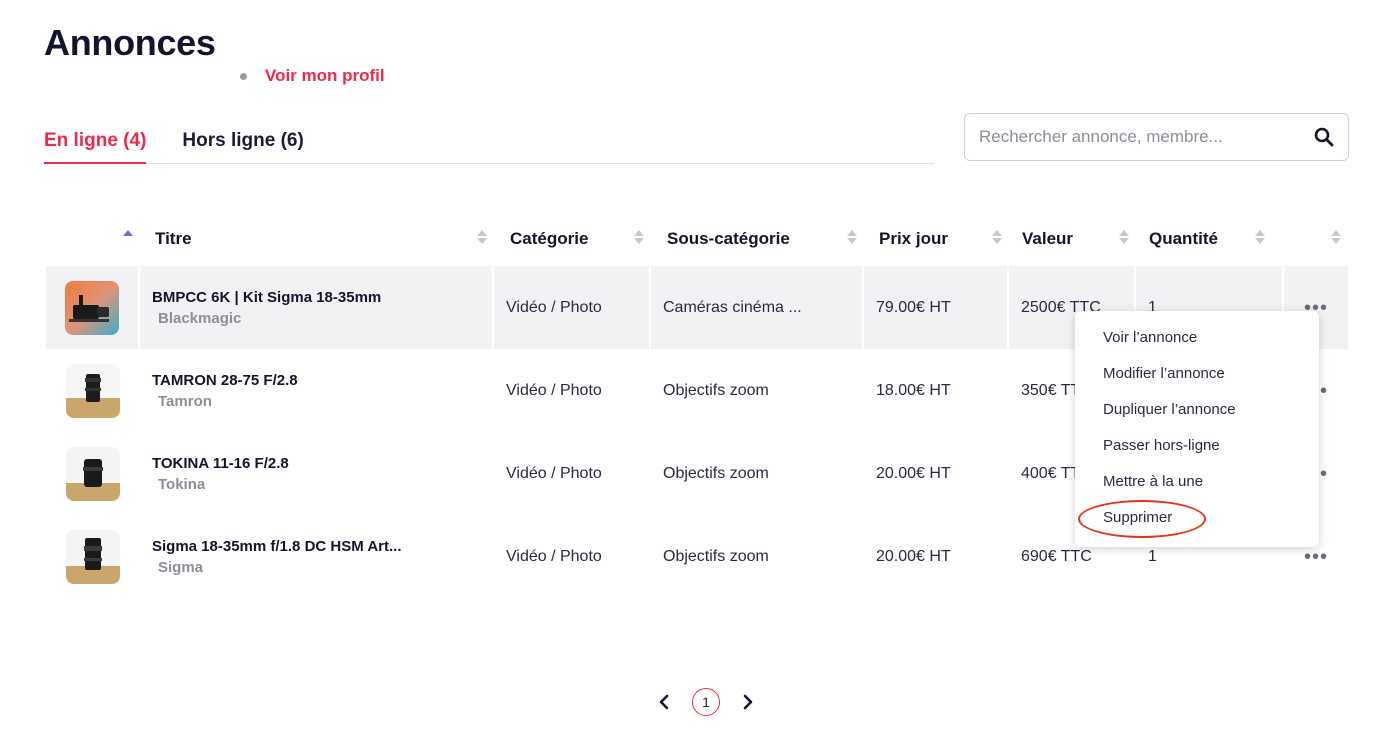 The image size is (1388, 753). What do you see at coordinates (225, 380) in the screenshot?
I see `listing-title: TAMRON 28-75 F/2.8` at bounding box center [225, 380].